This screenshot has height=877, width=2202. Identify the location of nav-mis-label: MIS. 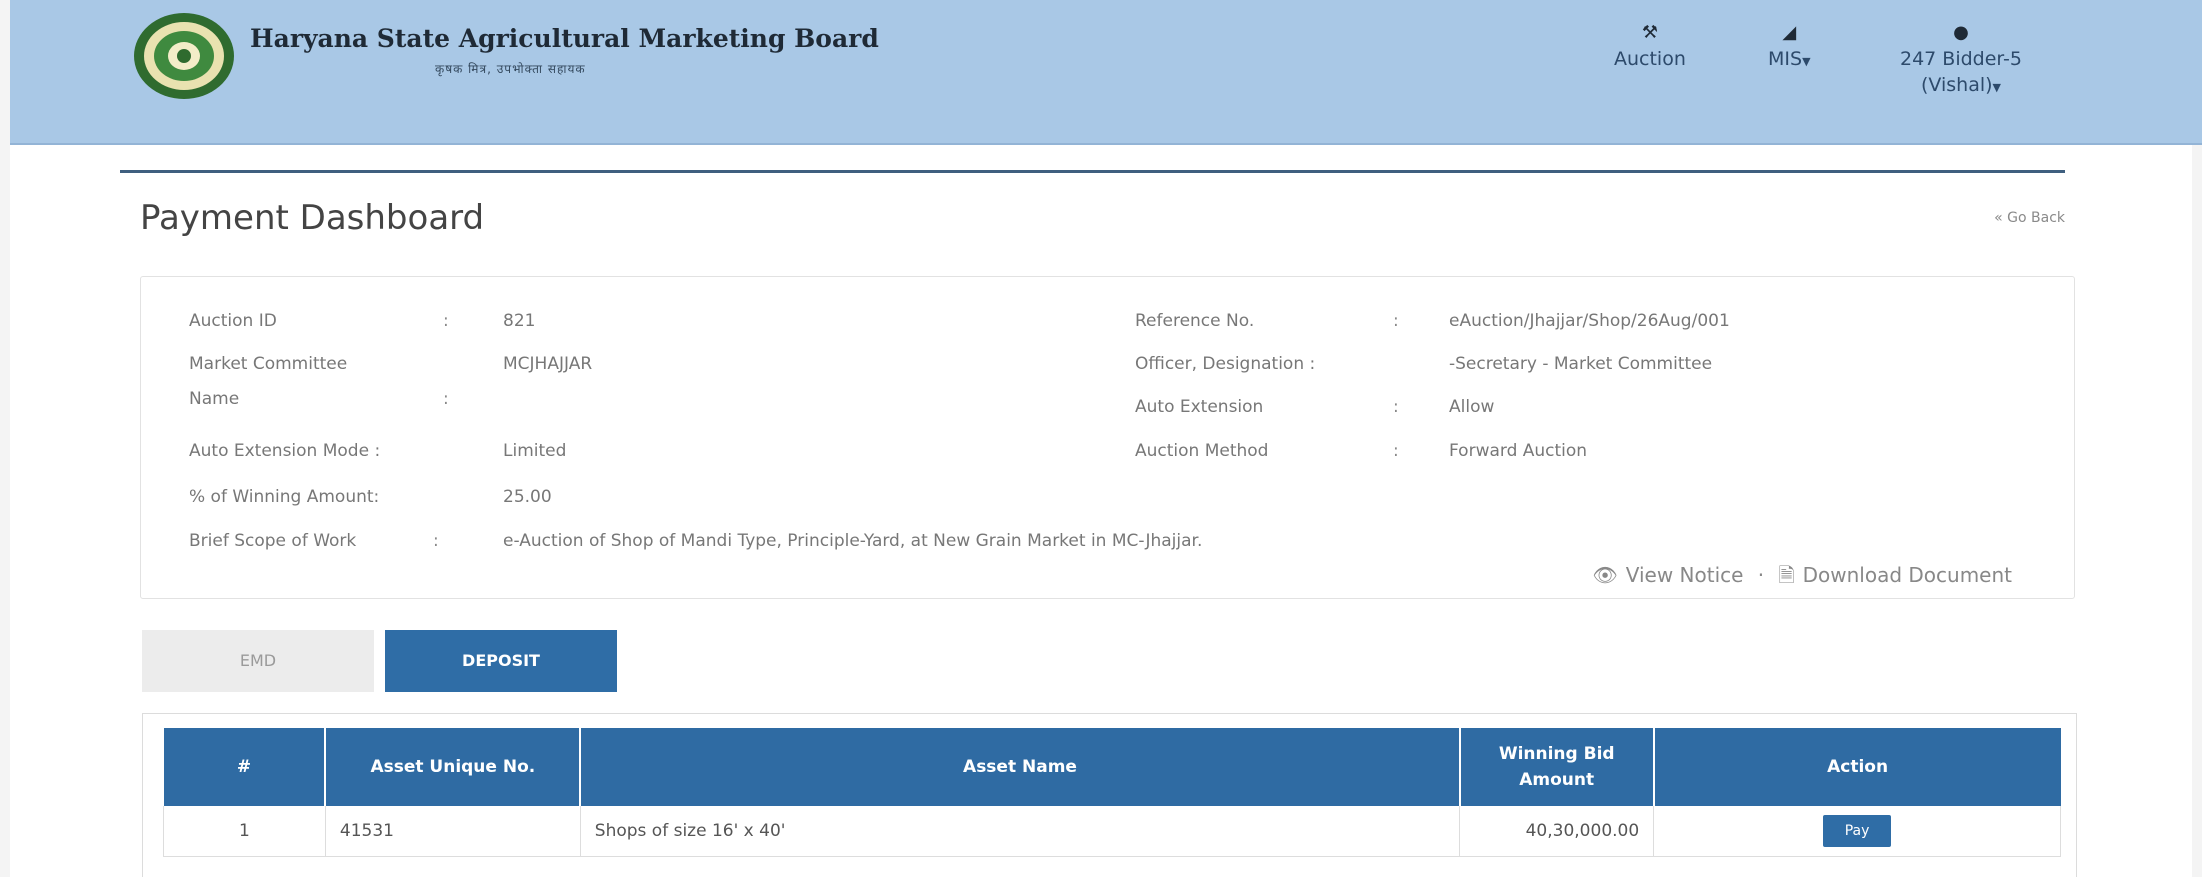
(1785, 59).